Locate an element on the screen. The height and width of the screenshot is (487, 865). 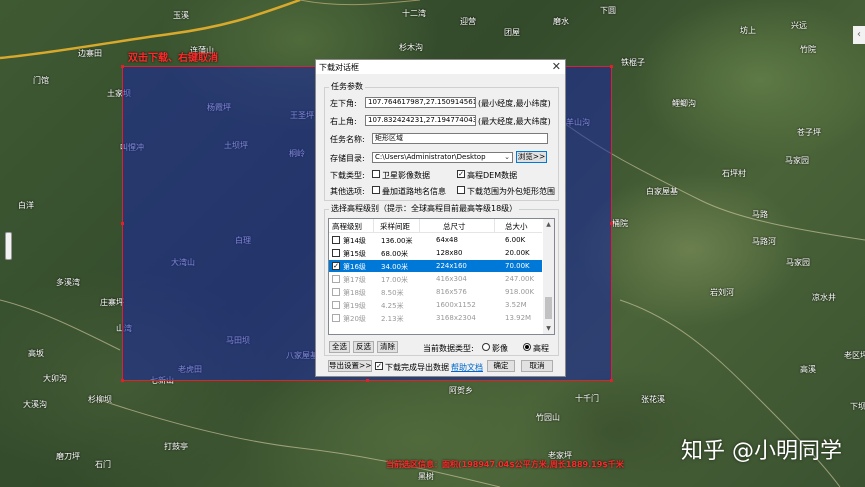
dialog-titlebar: 下载对话框 ✕ is located at coordinates (440, 67).